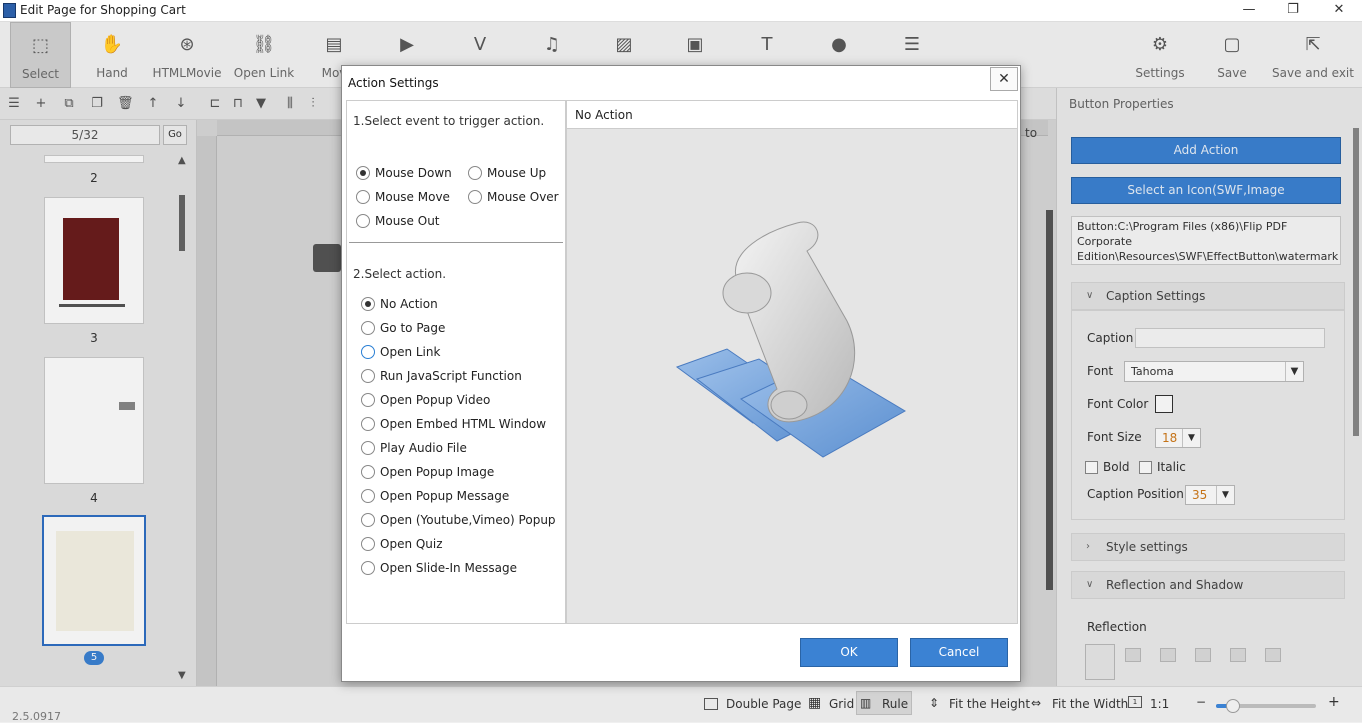 Image resolution: width=1362 pixels, height=723 pixels. I want to click on event-label-mouse-move: Mouse Move, so click(412, 197).